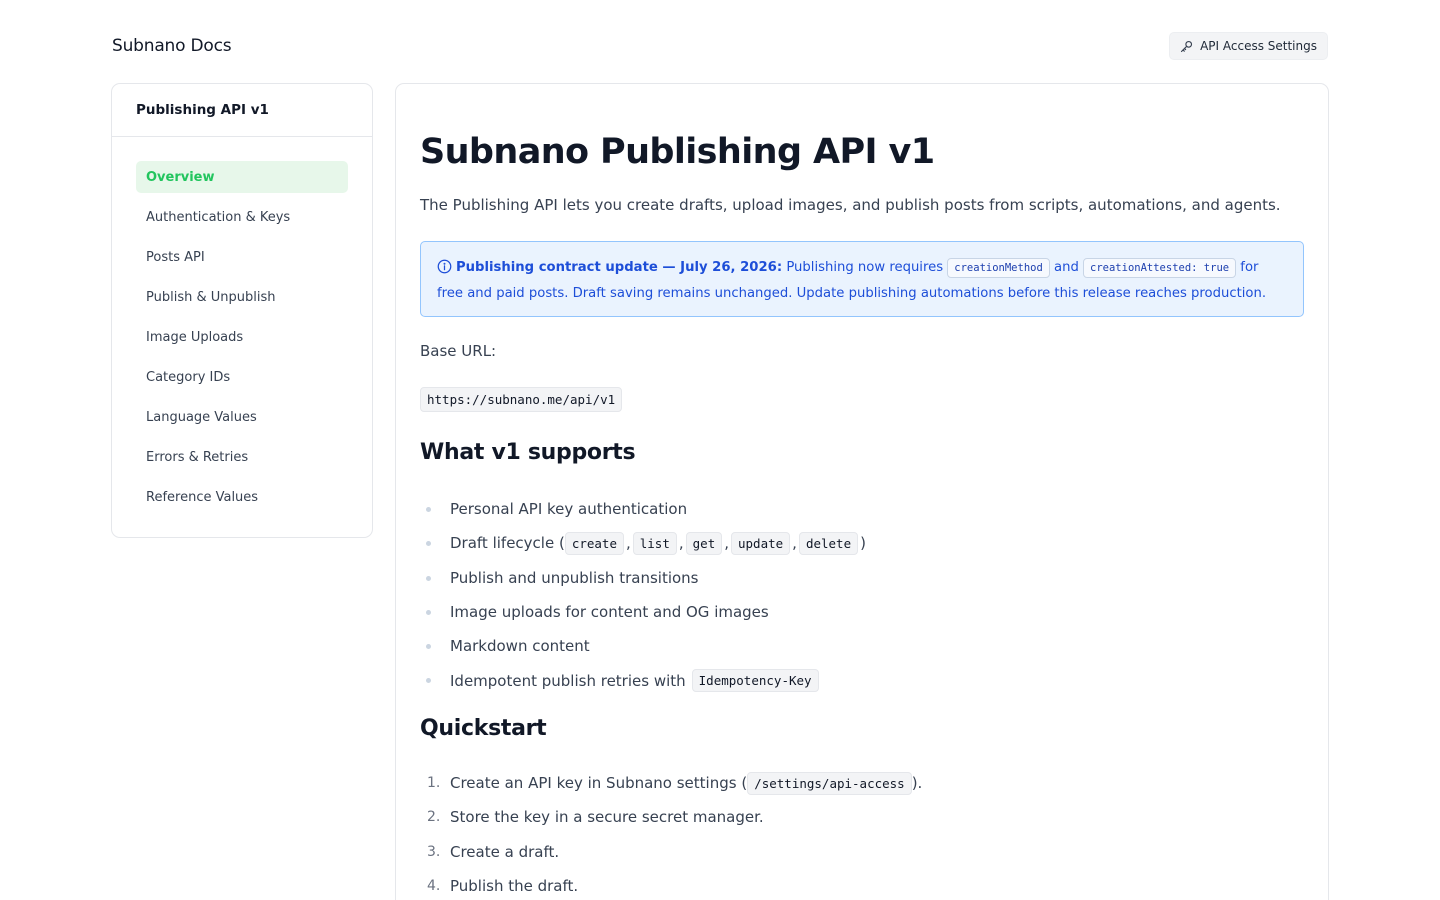 This screenshot has height=900, width=1440. Describe the element at coordinates (1160, 268) in the screenshot. I see `callout-code-creation-attested: creationAttested: true` at that location.